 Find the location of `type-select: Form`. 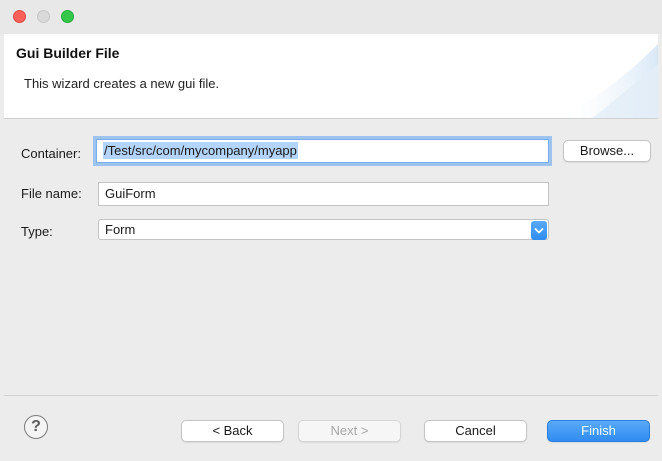

type-select: Form is located at coordinates (323, 229).